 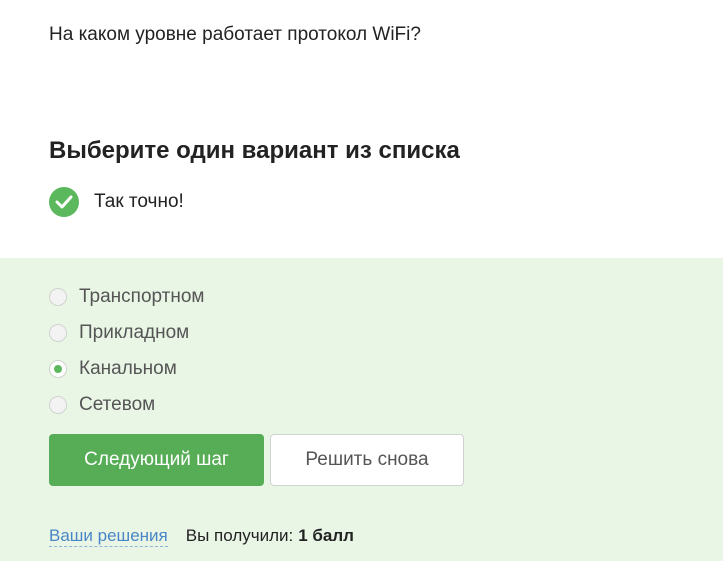 I want to click on option-data-link: Канальном, so click(x=127, y=369).